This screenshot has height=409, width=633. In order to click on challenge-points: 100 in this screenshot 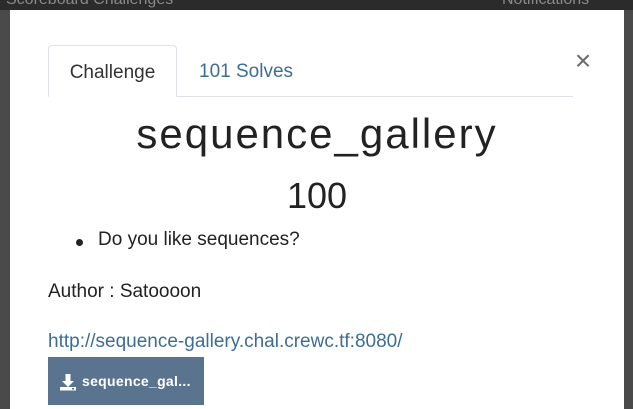, I will do `click(317, 195)`.